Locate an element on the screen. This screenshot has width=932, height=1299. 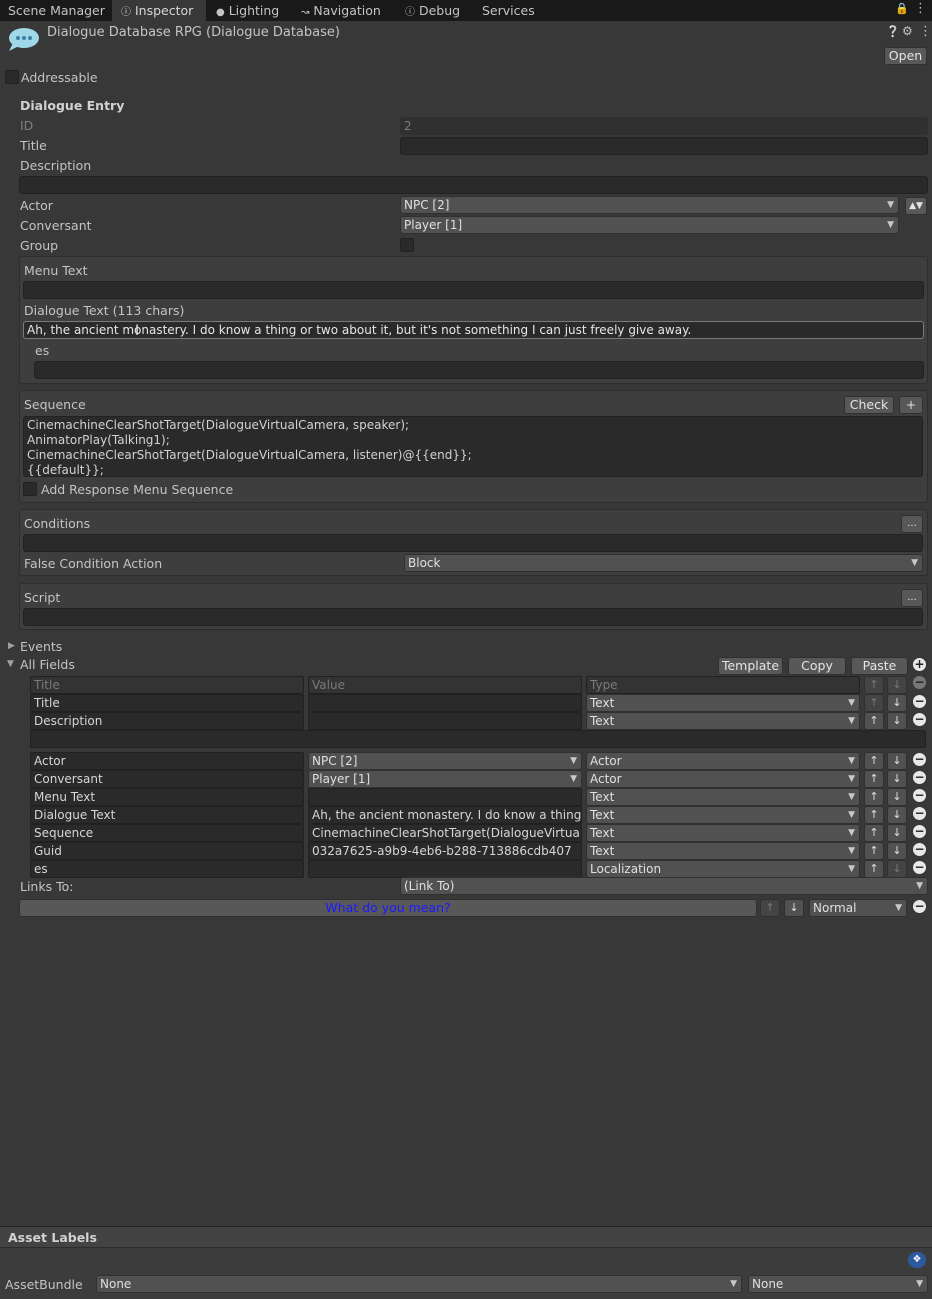
tab-scene-manager: Scene Manager is located at coordinates (56, 10).